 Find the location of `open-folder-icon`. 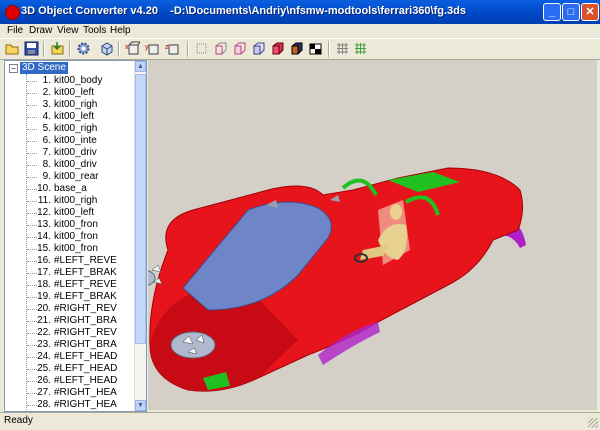

open-folder-icon is located at coordinates (12, 48).